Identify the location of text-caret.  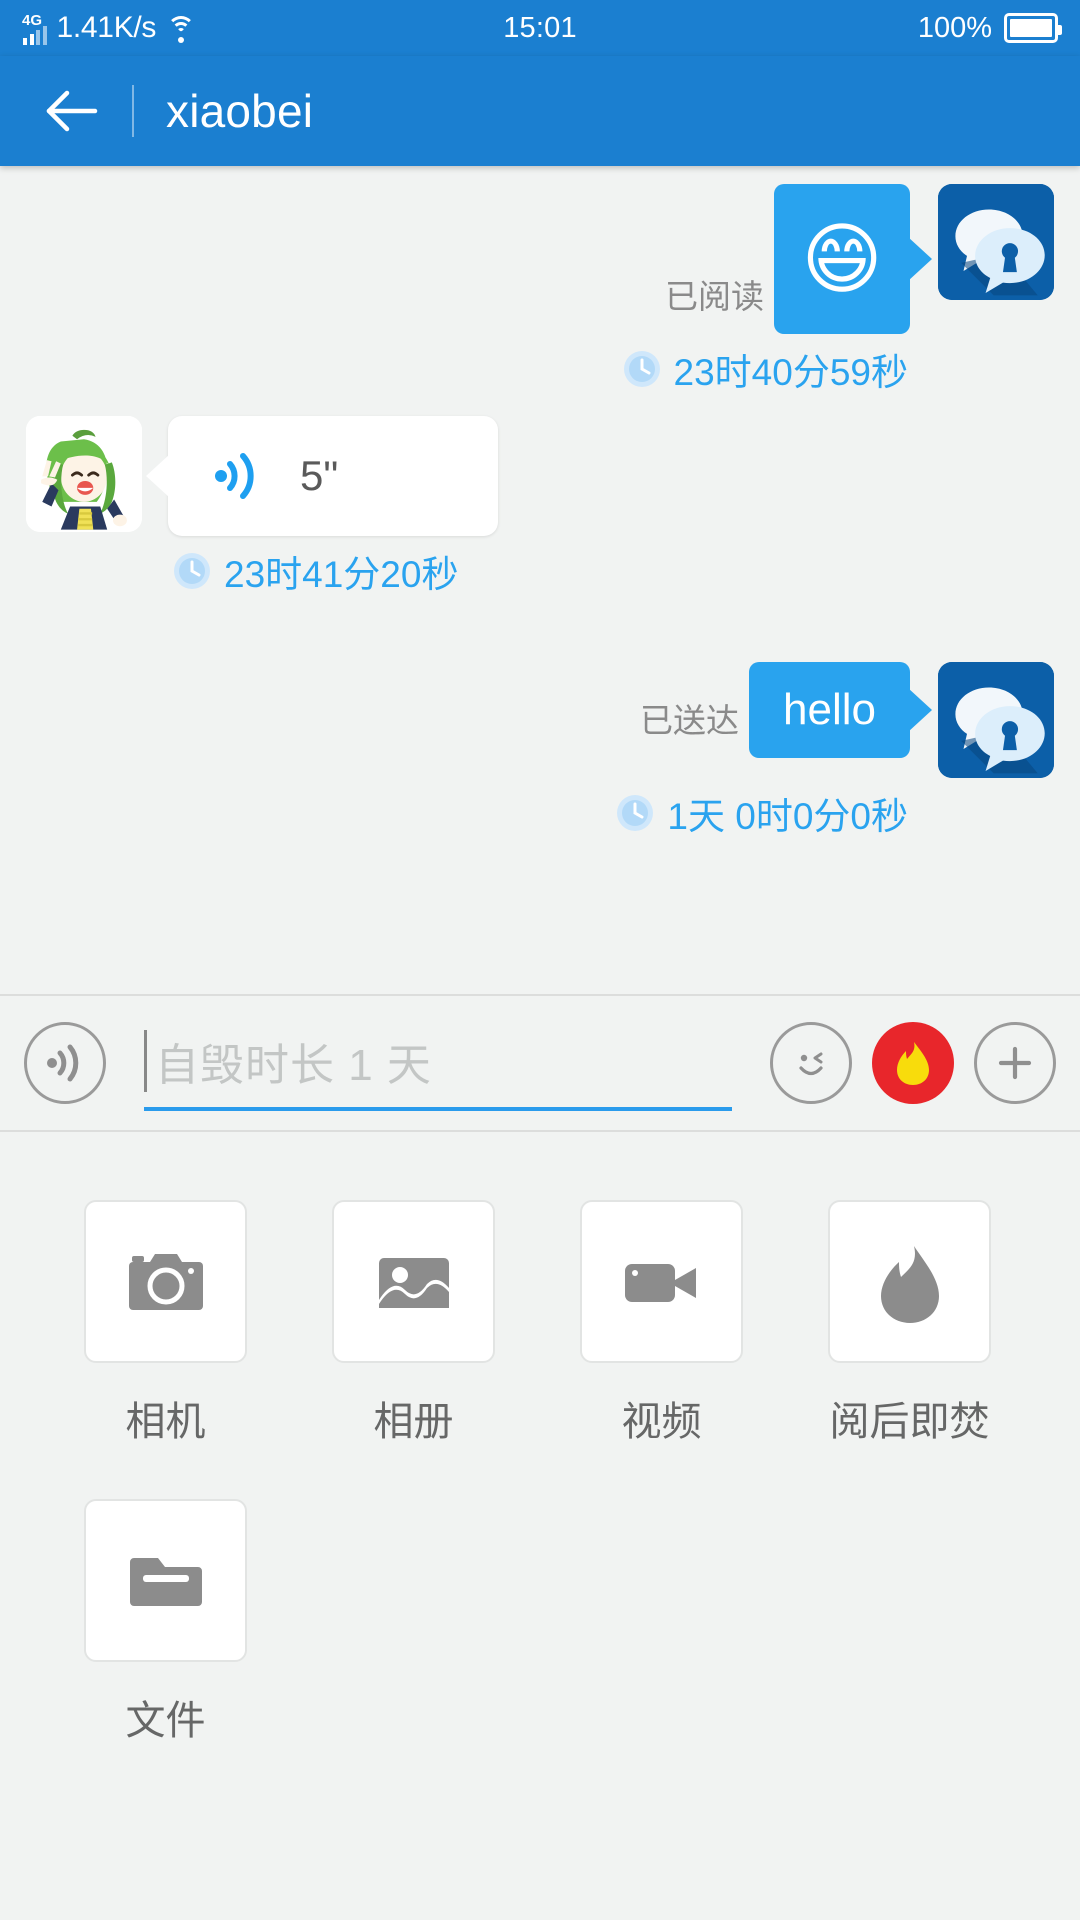
(145, 1061).